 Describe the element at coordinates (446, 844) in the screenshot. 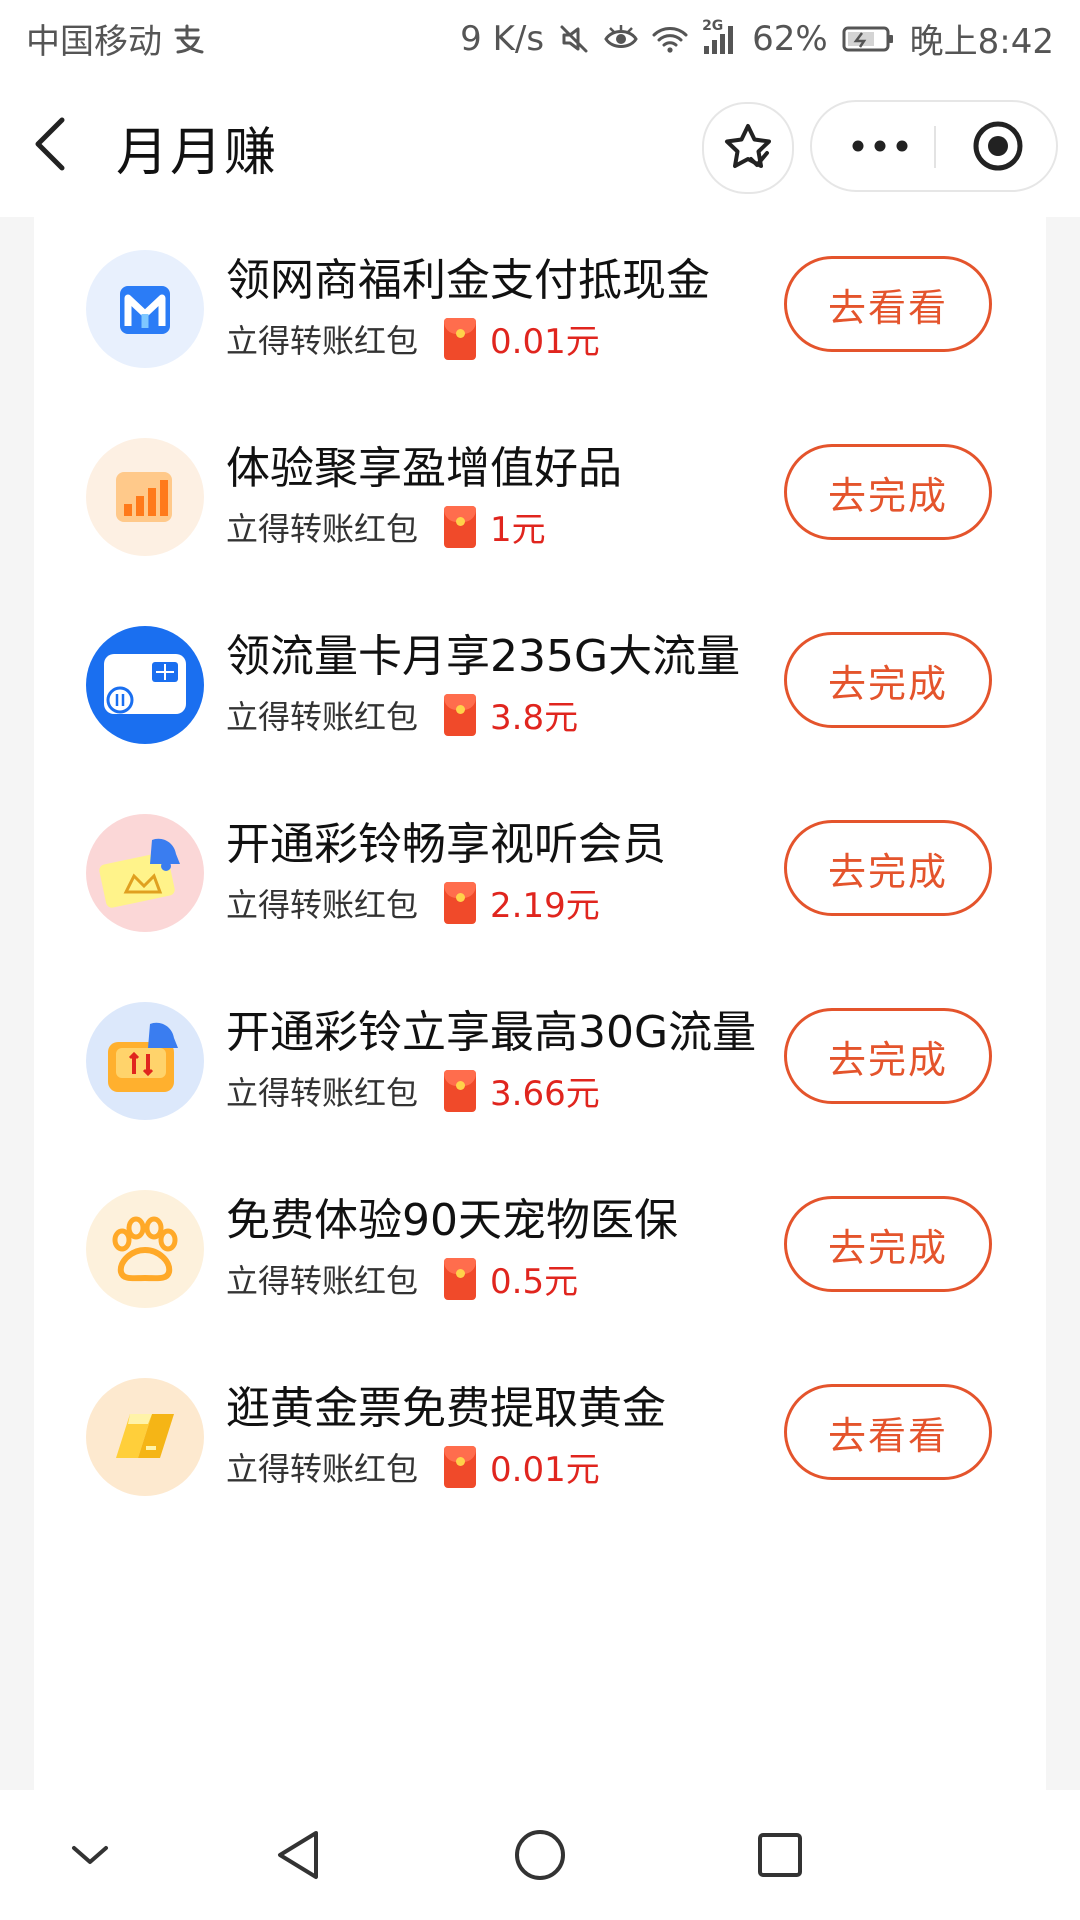

I see `task-title: 开通彩铃畅享视听会员` at that location.